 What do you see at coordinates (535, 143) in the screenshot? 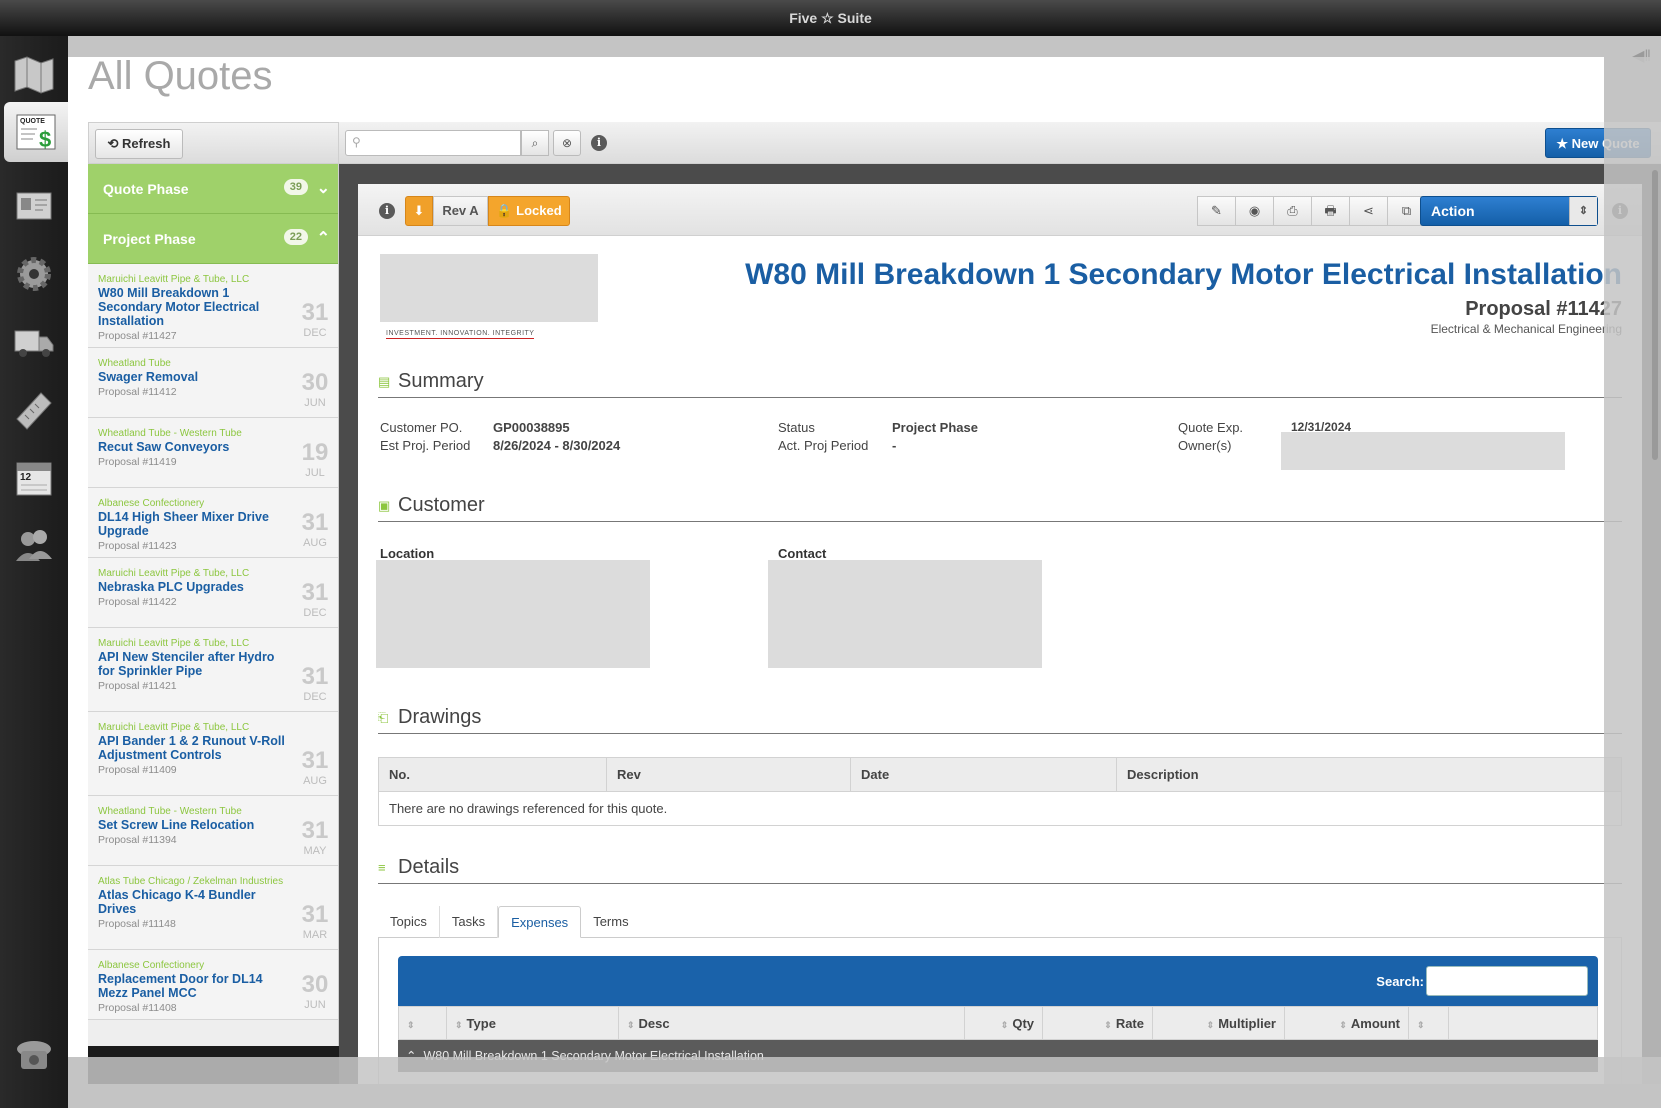
I see `search-button: ⌕` at bounding box center [535, 143].